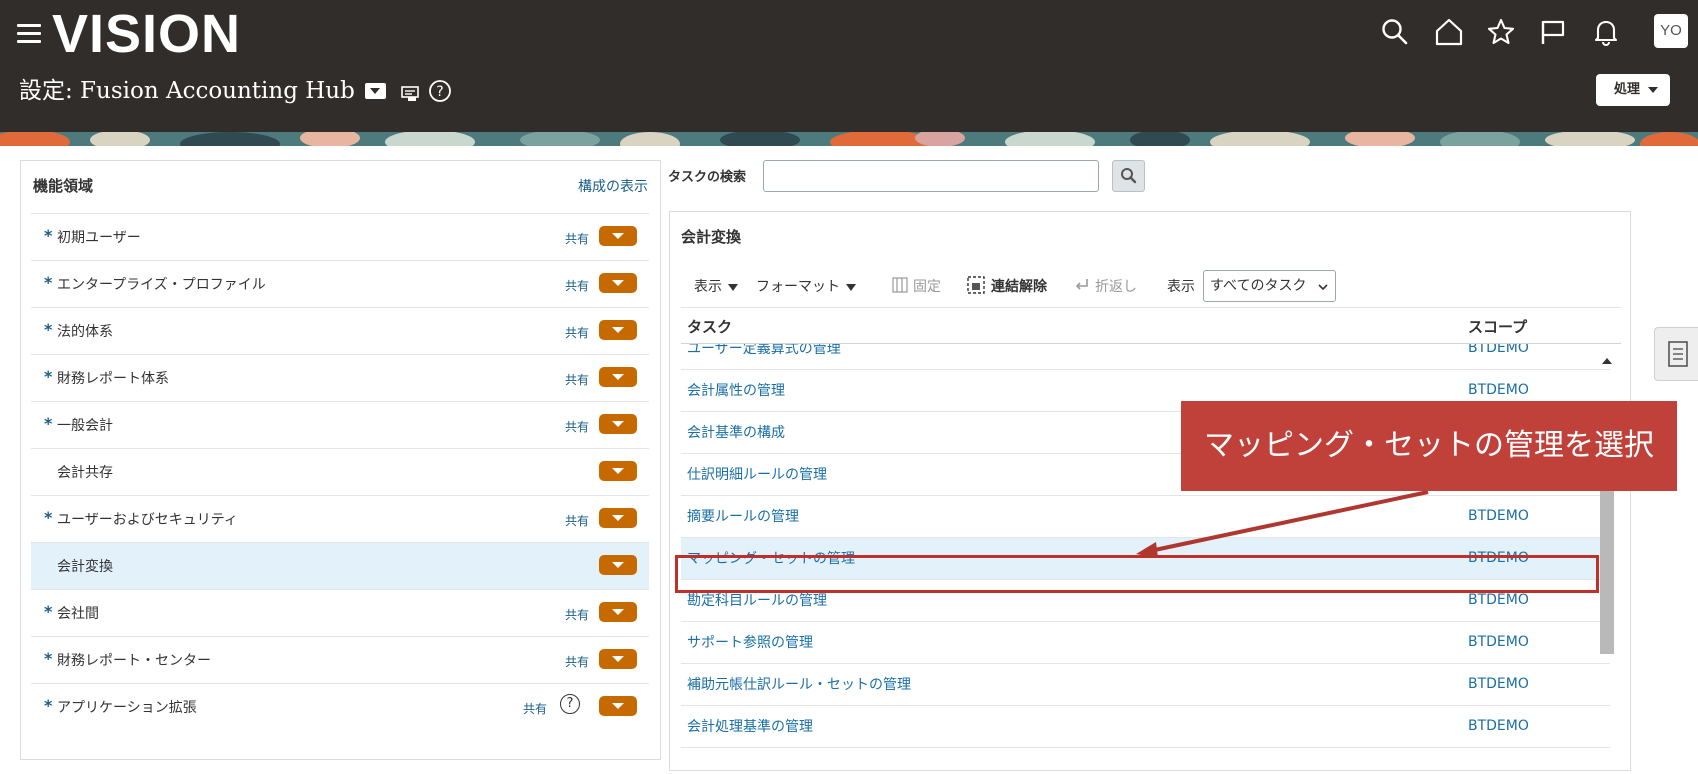  What do you see at coordinates (736, 390) in the screenshot?
I see `task-link: 会計属性の管理` at bounding box center [736, 390].